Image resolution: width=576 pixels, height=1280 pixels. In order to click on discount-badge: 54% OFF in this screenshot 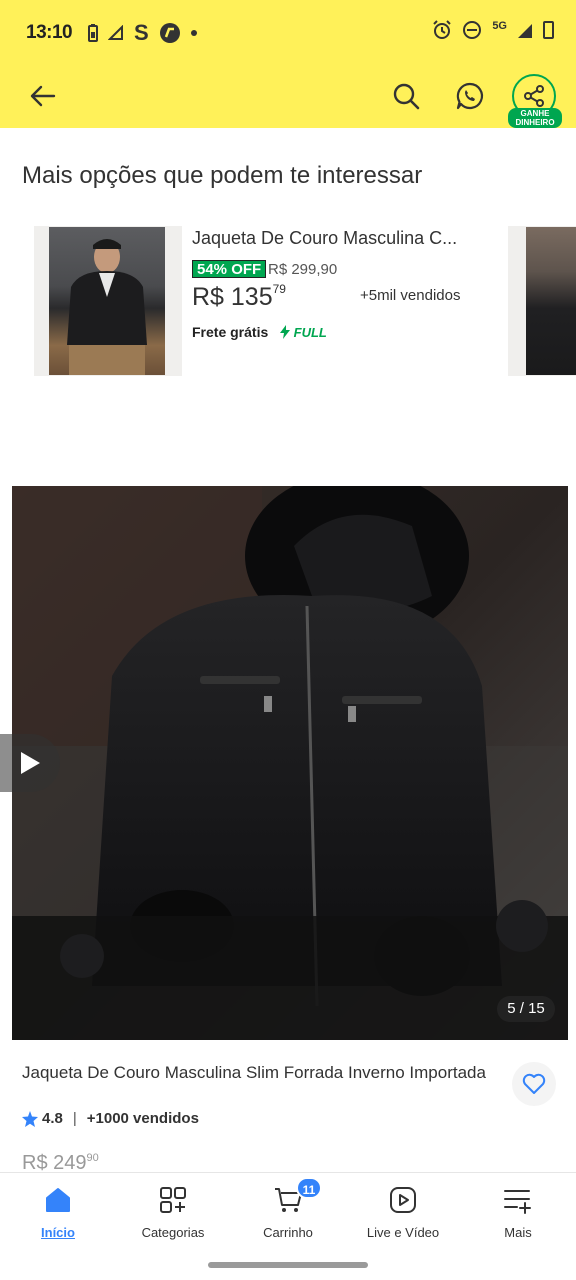, I will do `click(229, 269)`.